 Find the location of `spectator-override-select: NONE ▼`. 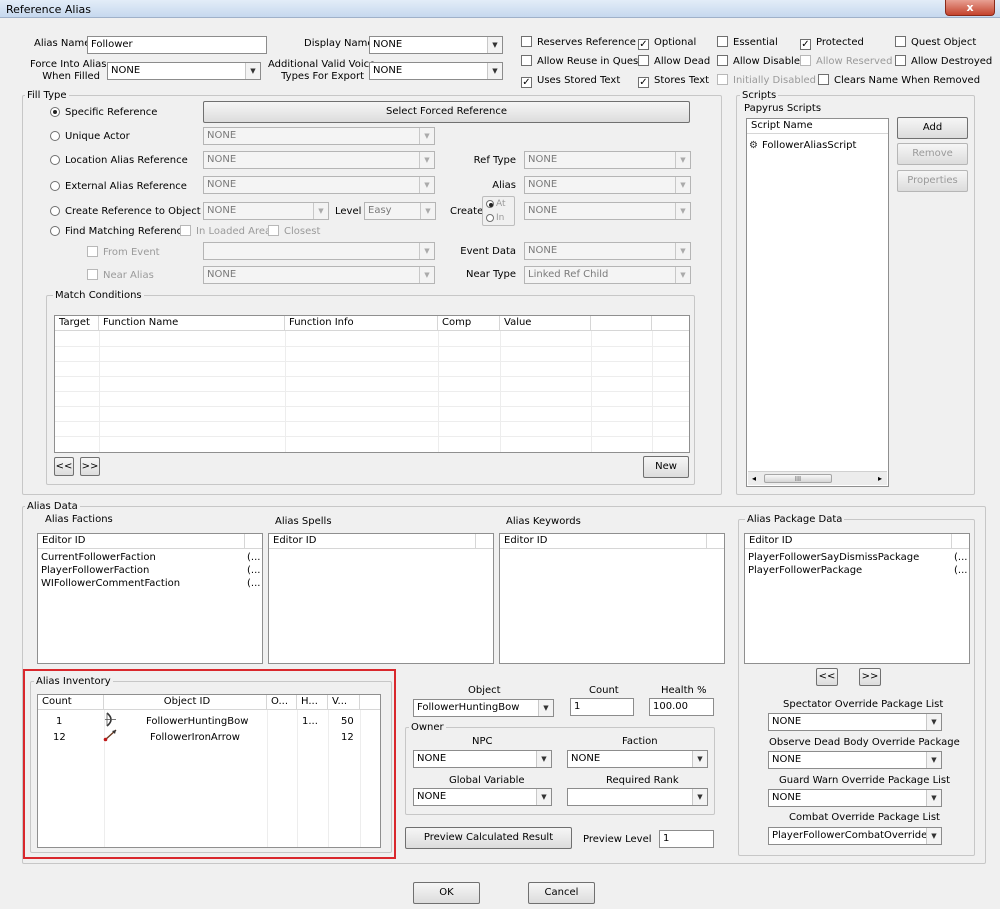

spectator-override-select: NONE ▼ is located at coordinates (855, 722).